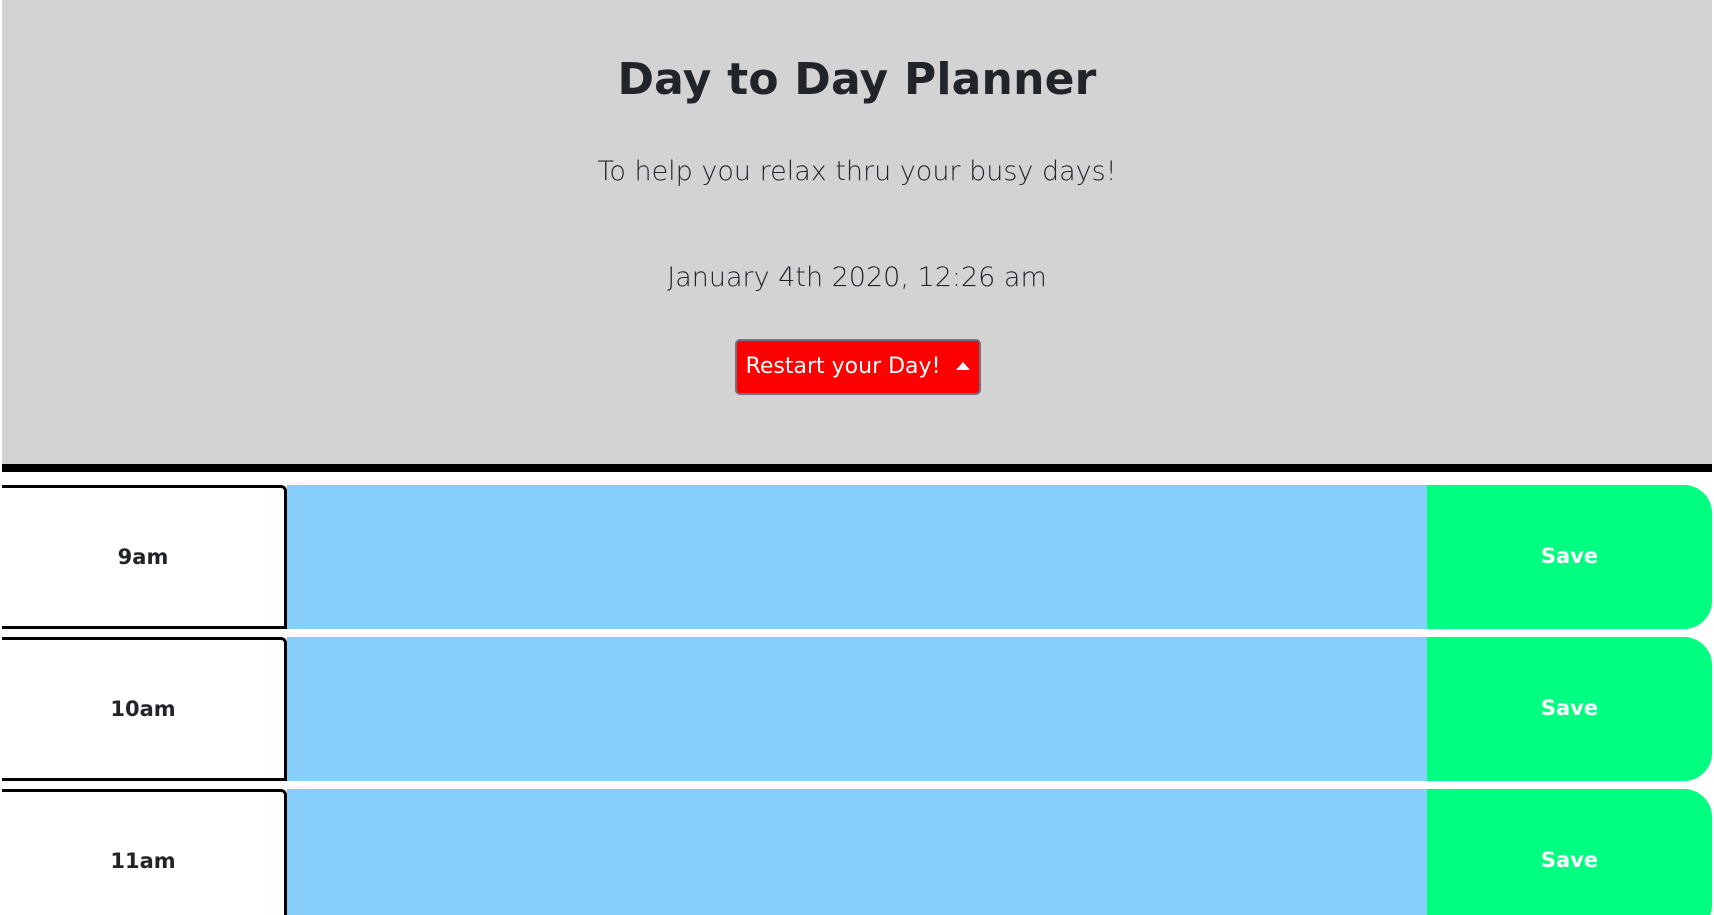 This screenshot has height=915, width=1714. What do you see at coordinates (857, 277) in the screenshot?
I see `current-date: January 4th 2020, 12:26 am` at bounding box center [857, 277].